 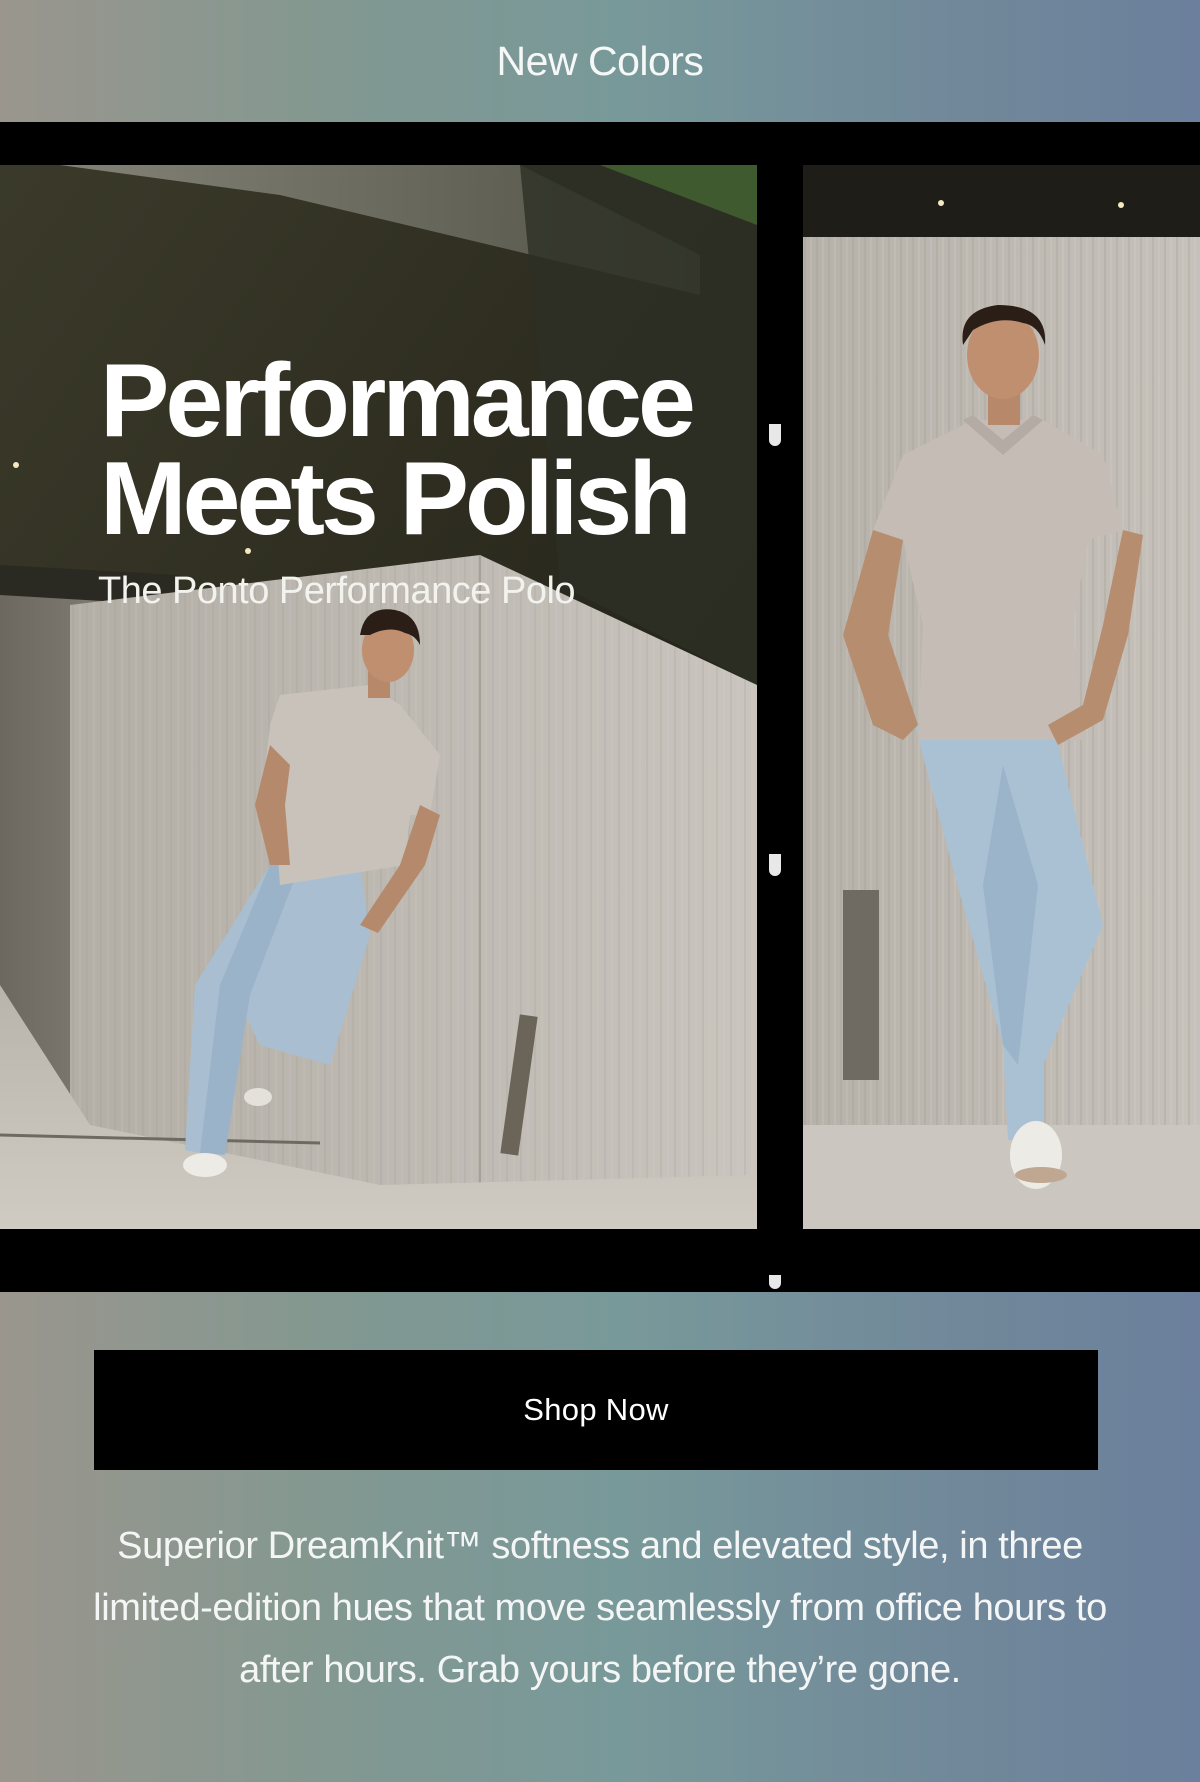 I want to click on hero-title-line-2: Meets Polish, so click(x=396, y=499).